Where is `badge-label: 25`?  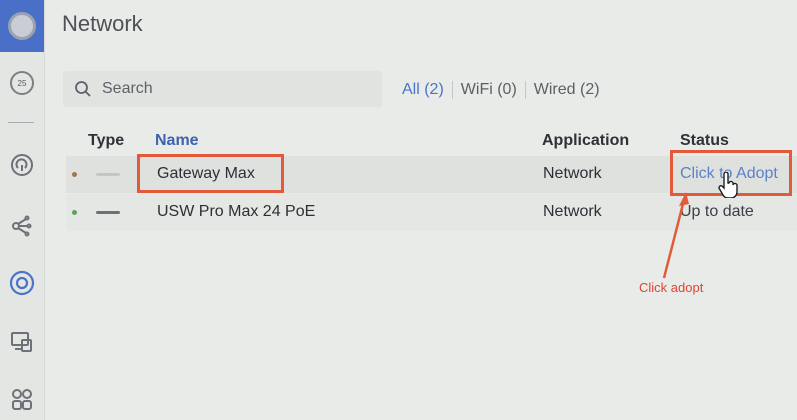
badge-label: 25 is located at coordinates (22, 83).